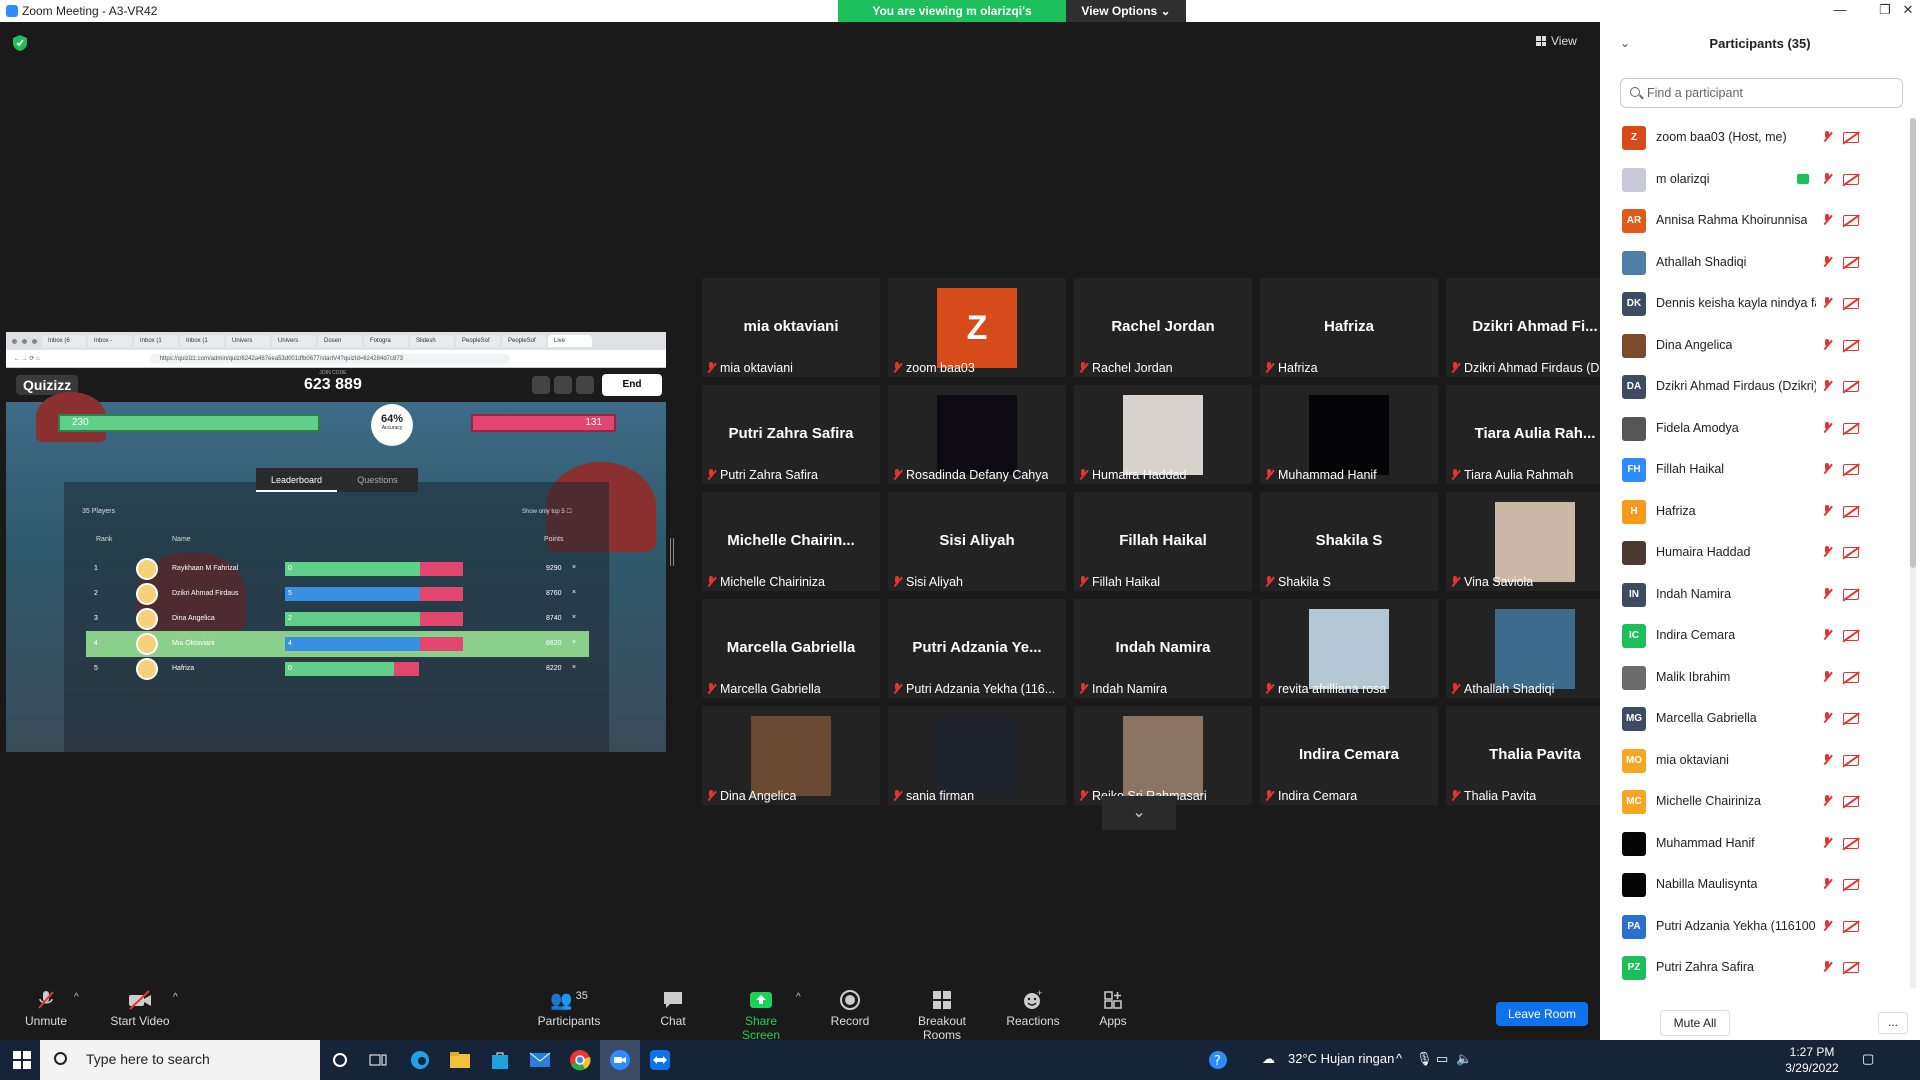  Describe the element at coordinates (660, 1060) in the screenshot. I see `teamviewer-icon` at that location.